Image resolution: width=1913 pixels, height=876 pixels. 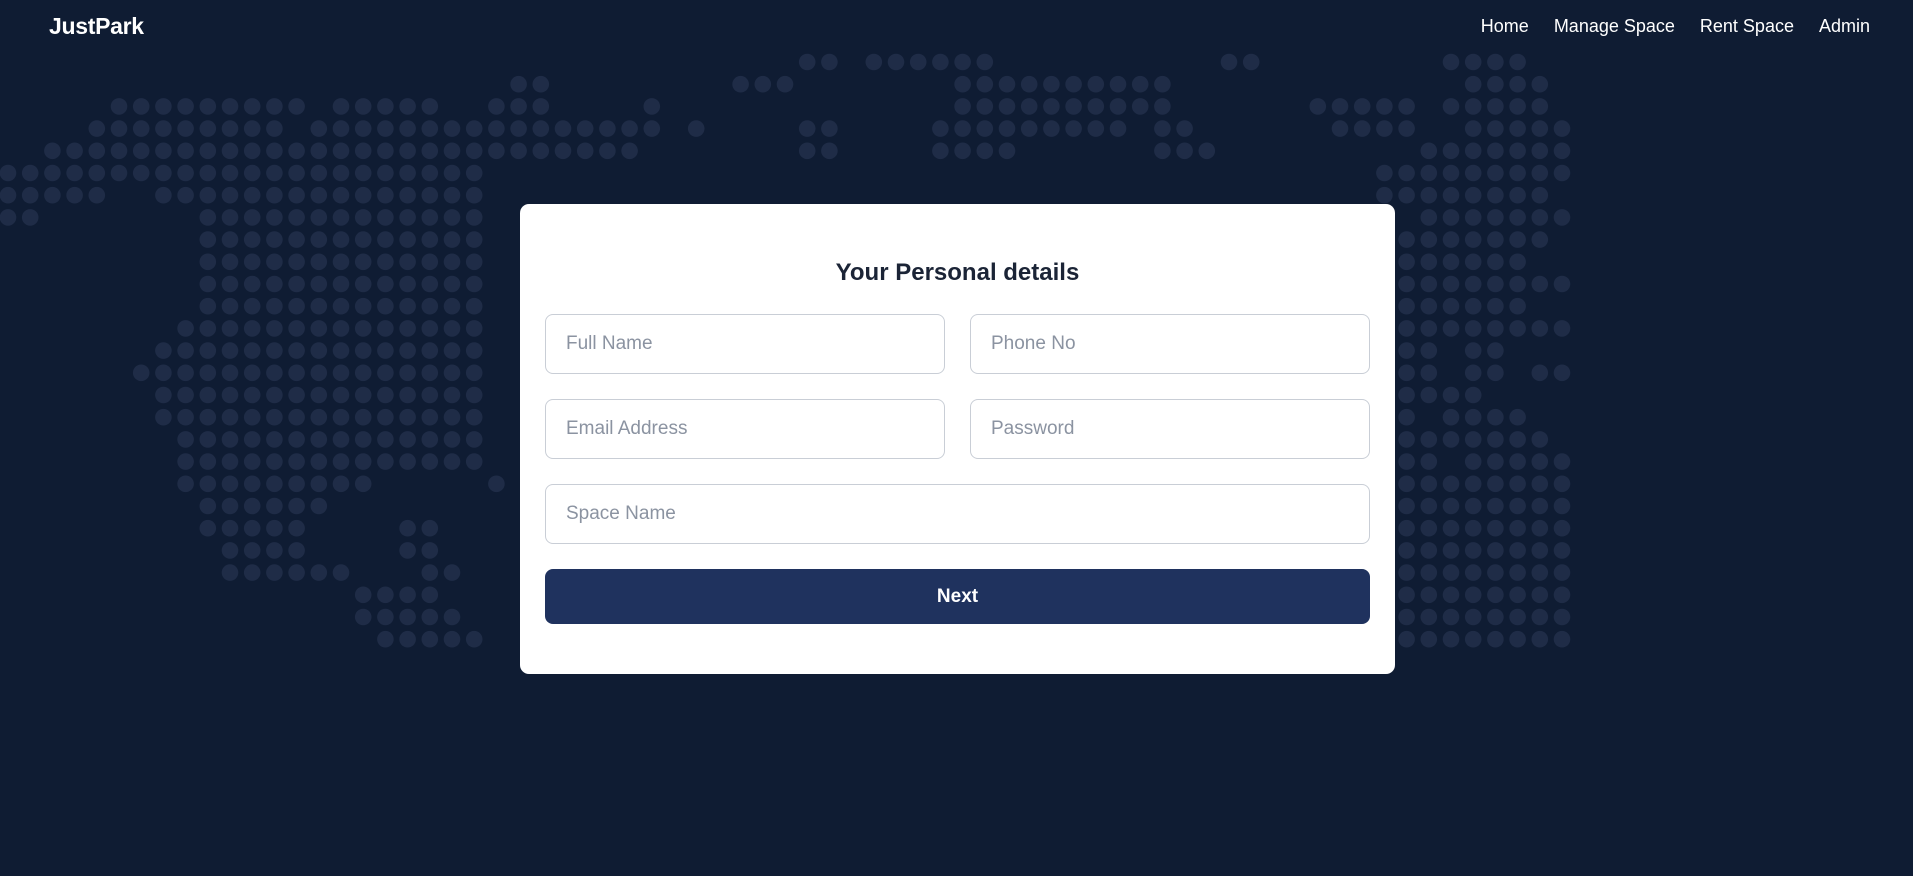 What do you see at coordinates (957, 596) in the screenshot?
I see `next-button: Next` at bounding box center [957, 596].